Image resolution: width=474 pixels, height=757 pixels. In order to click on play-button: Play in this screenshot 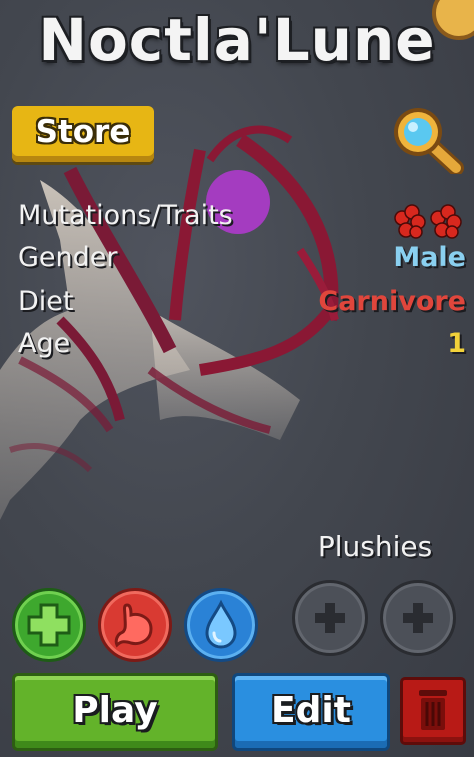, I will do `click(115, 712)`.